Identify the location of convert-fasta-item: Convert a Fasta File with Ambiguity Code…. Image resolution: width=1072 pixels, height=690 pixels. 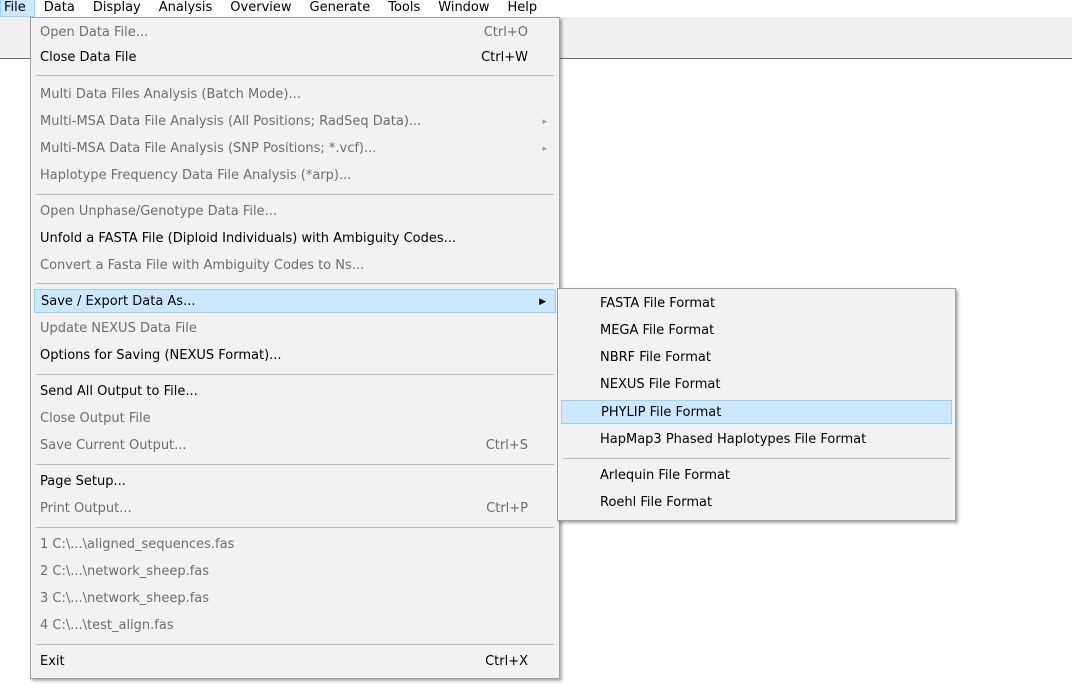
(295, 266).